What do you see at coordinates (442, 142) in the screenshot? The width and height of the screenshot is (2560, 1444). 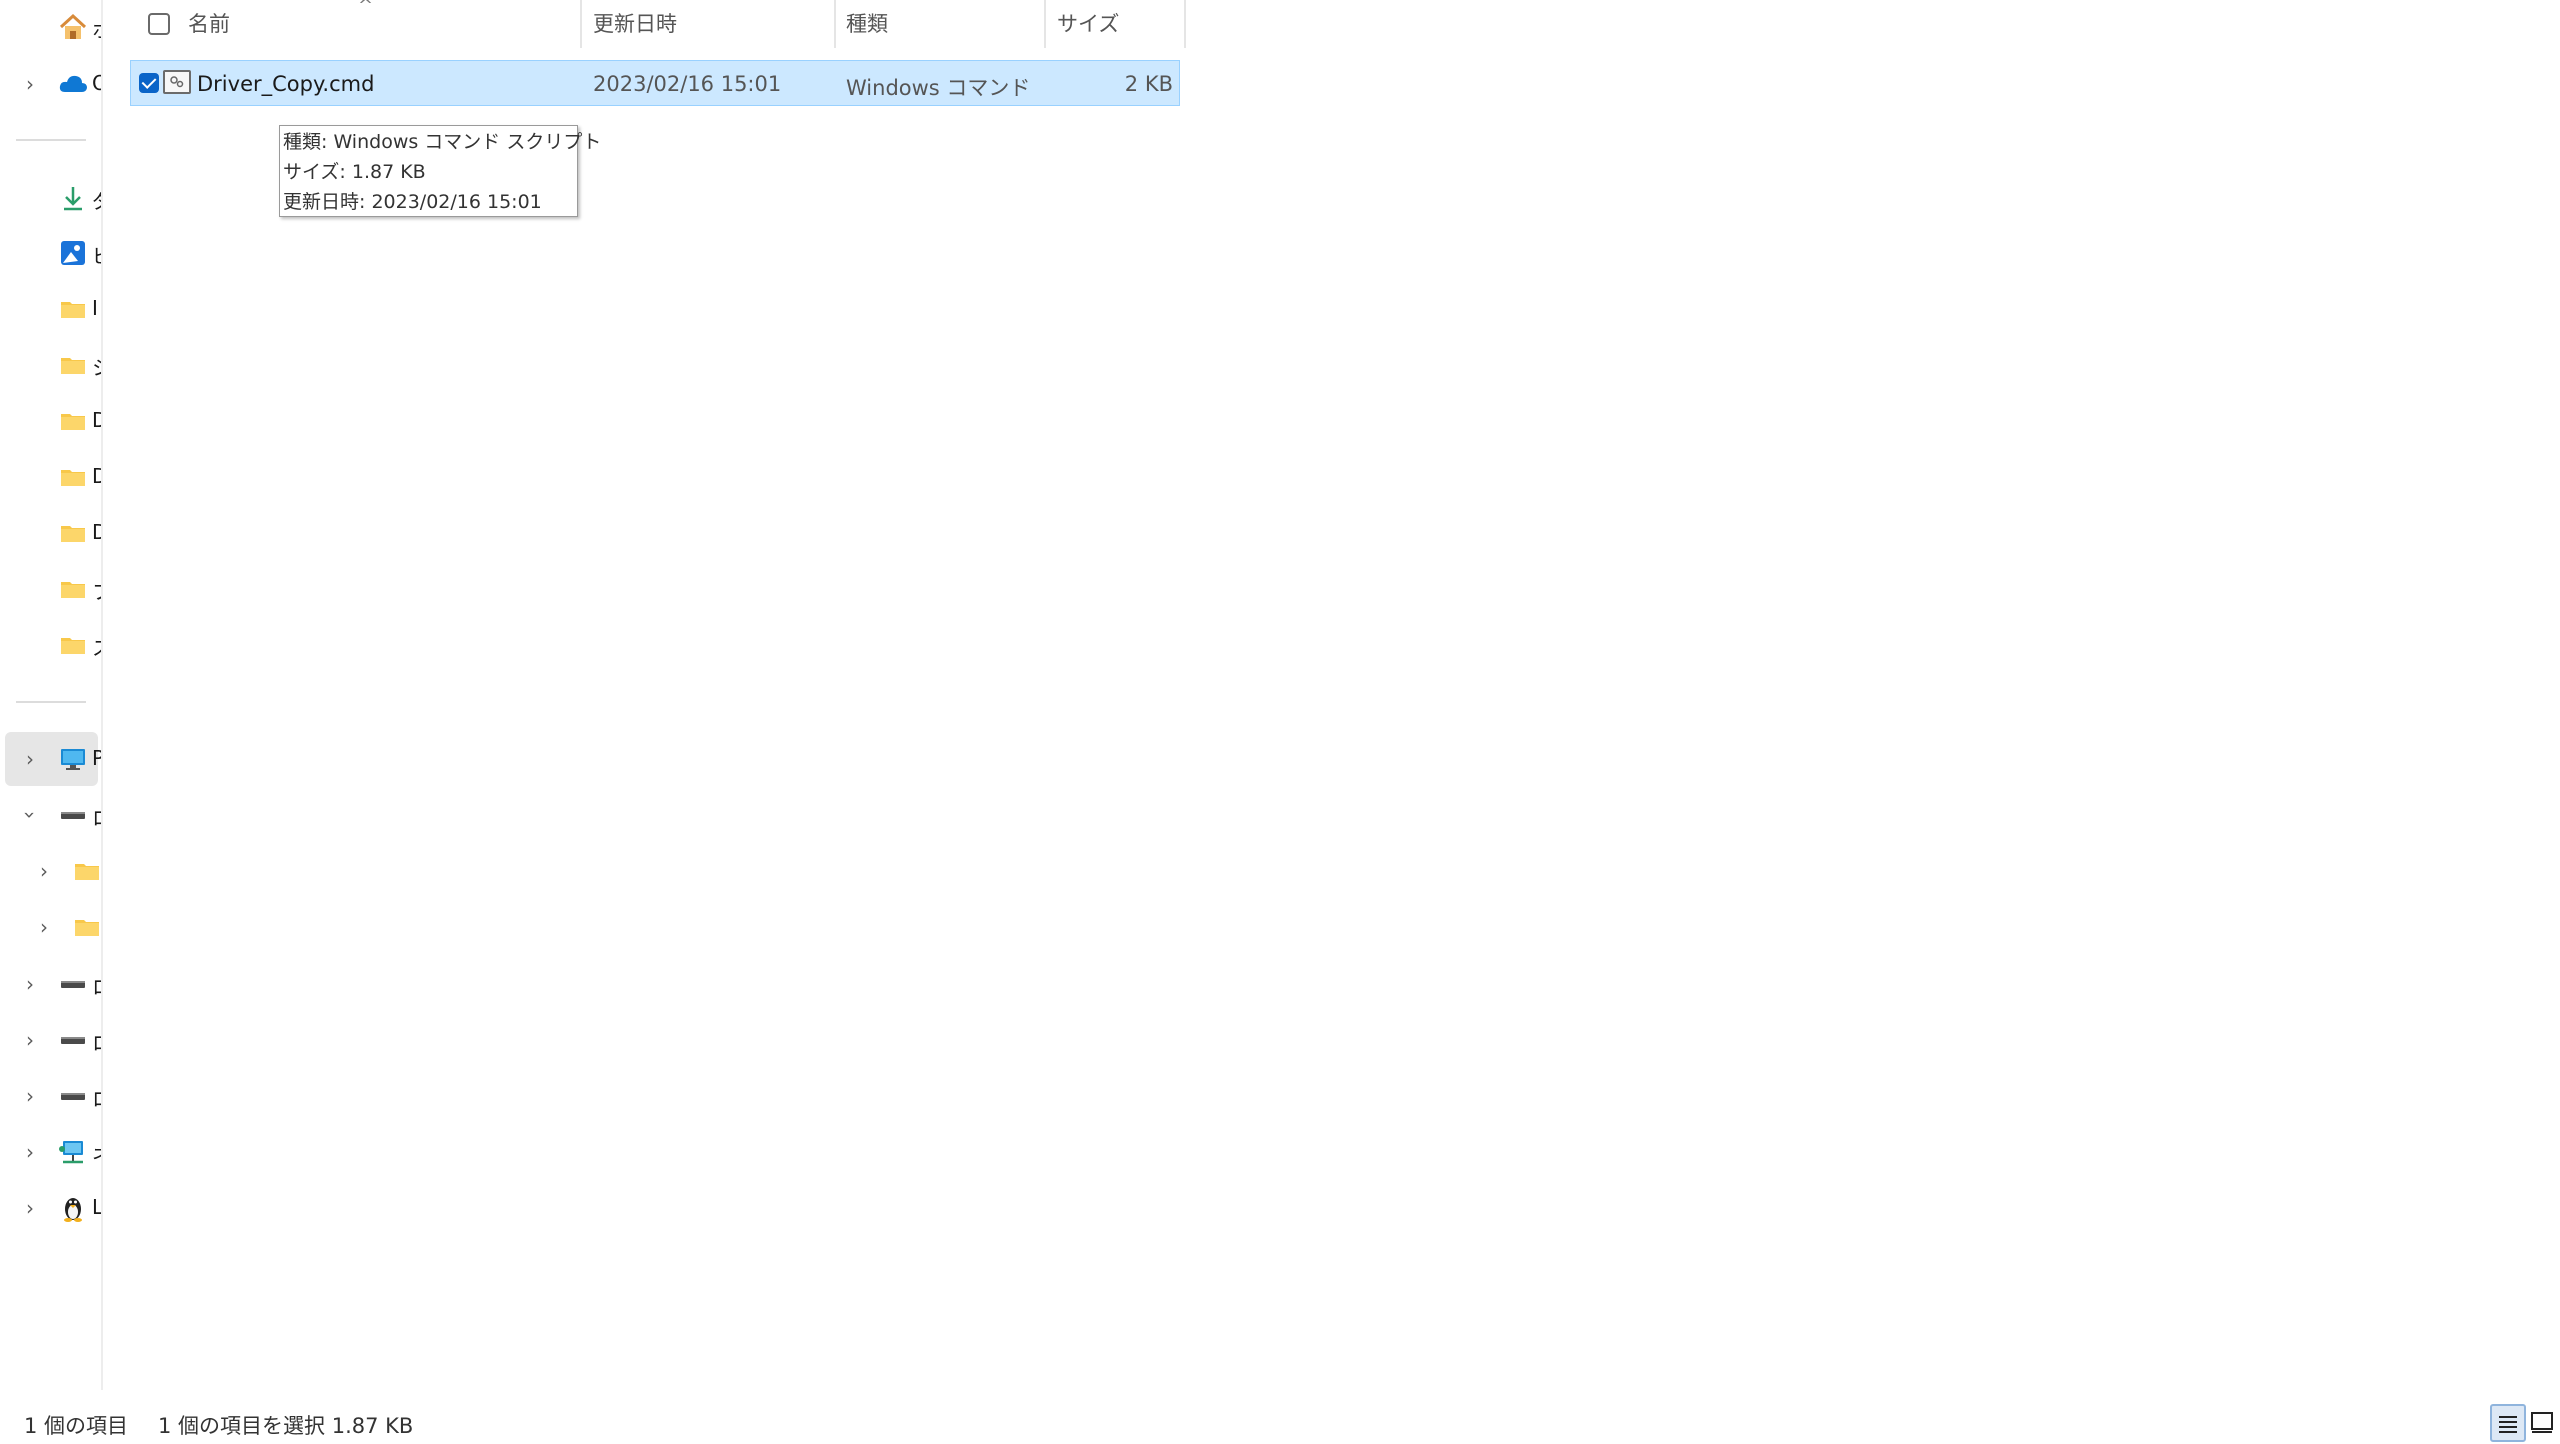 I see `tooltip-type: 種類: Windows コマンド スクリプト` at bounding box center [442, 142].